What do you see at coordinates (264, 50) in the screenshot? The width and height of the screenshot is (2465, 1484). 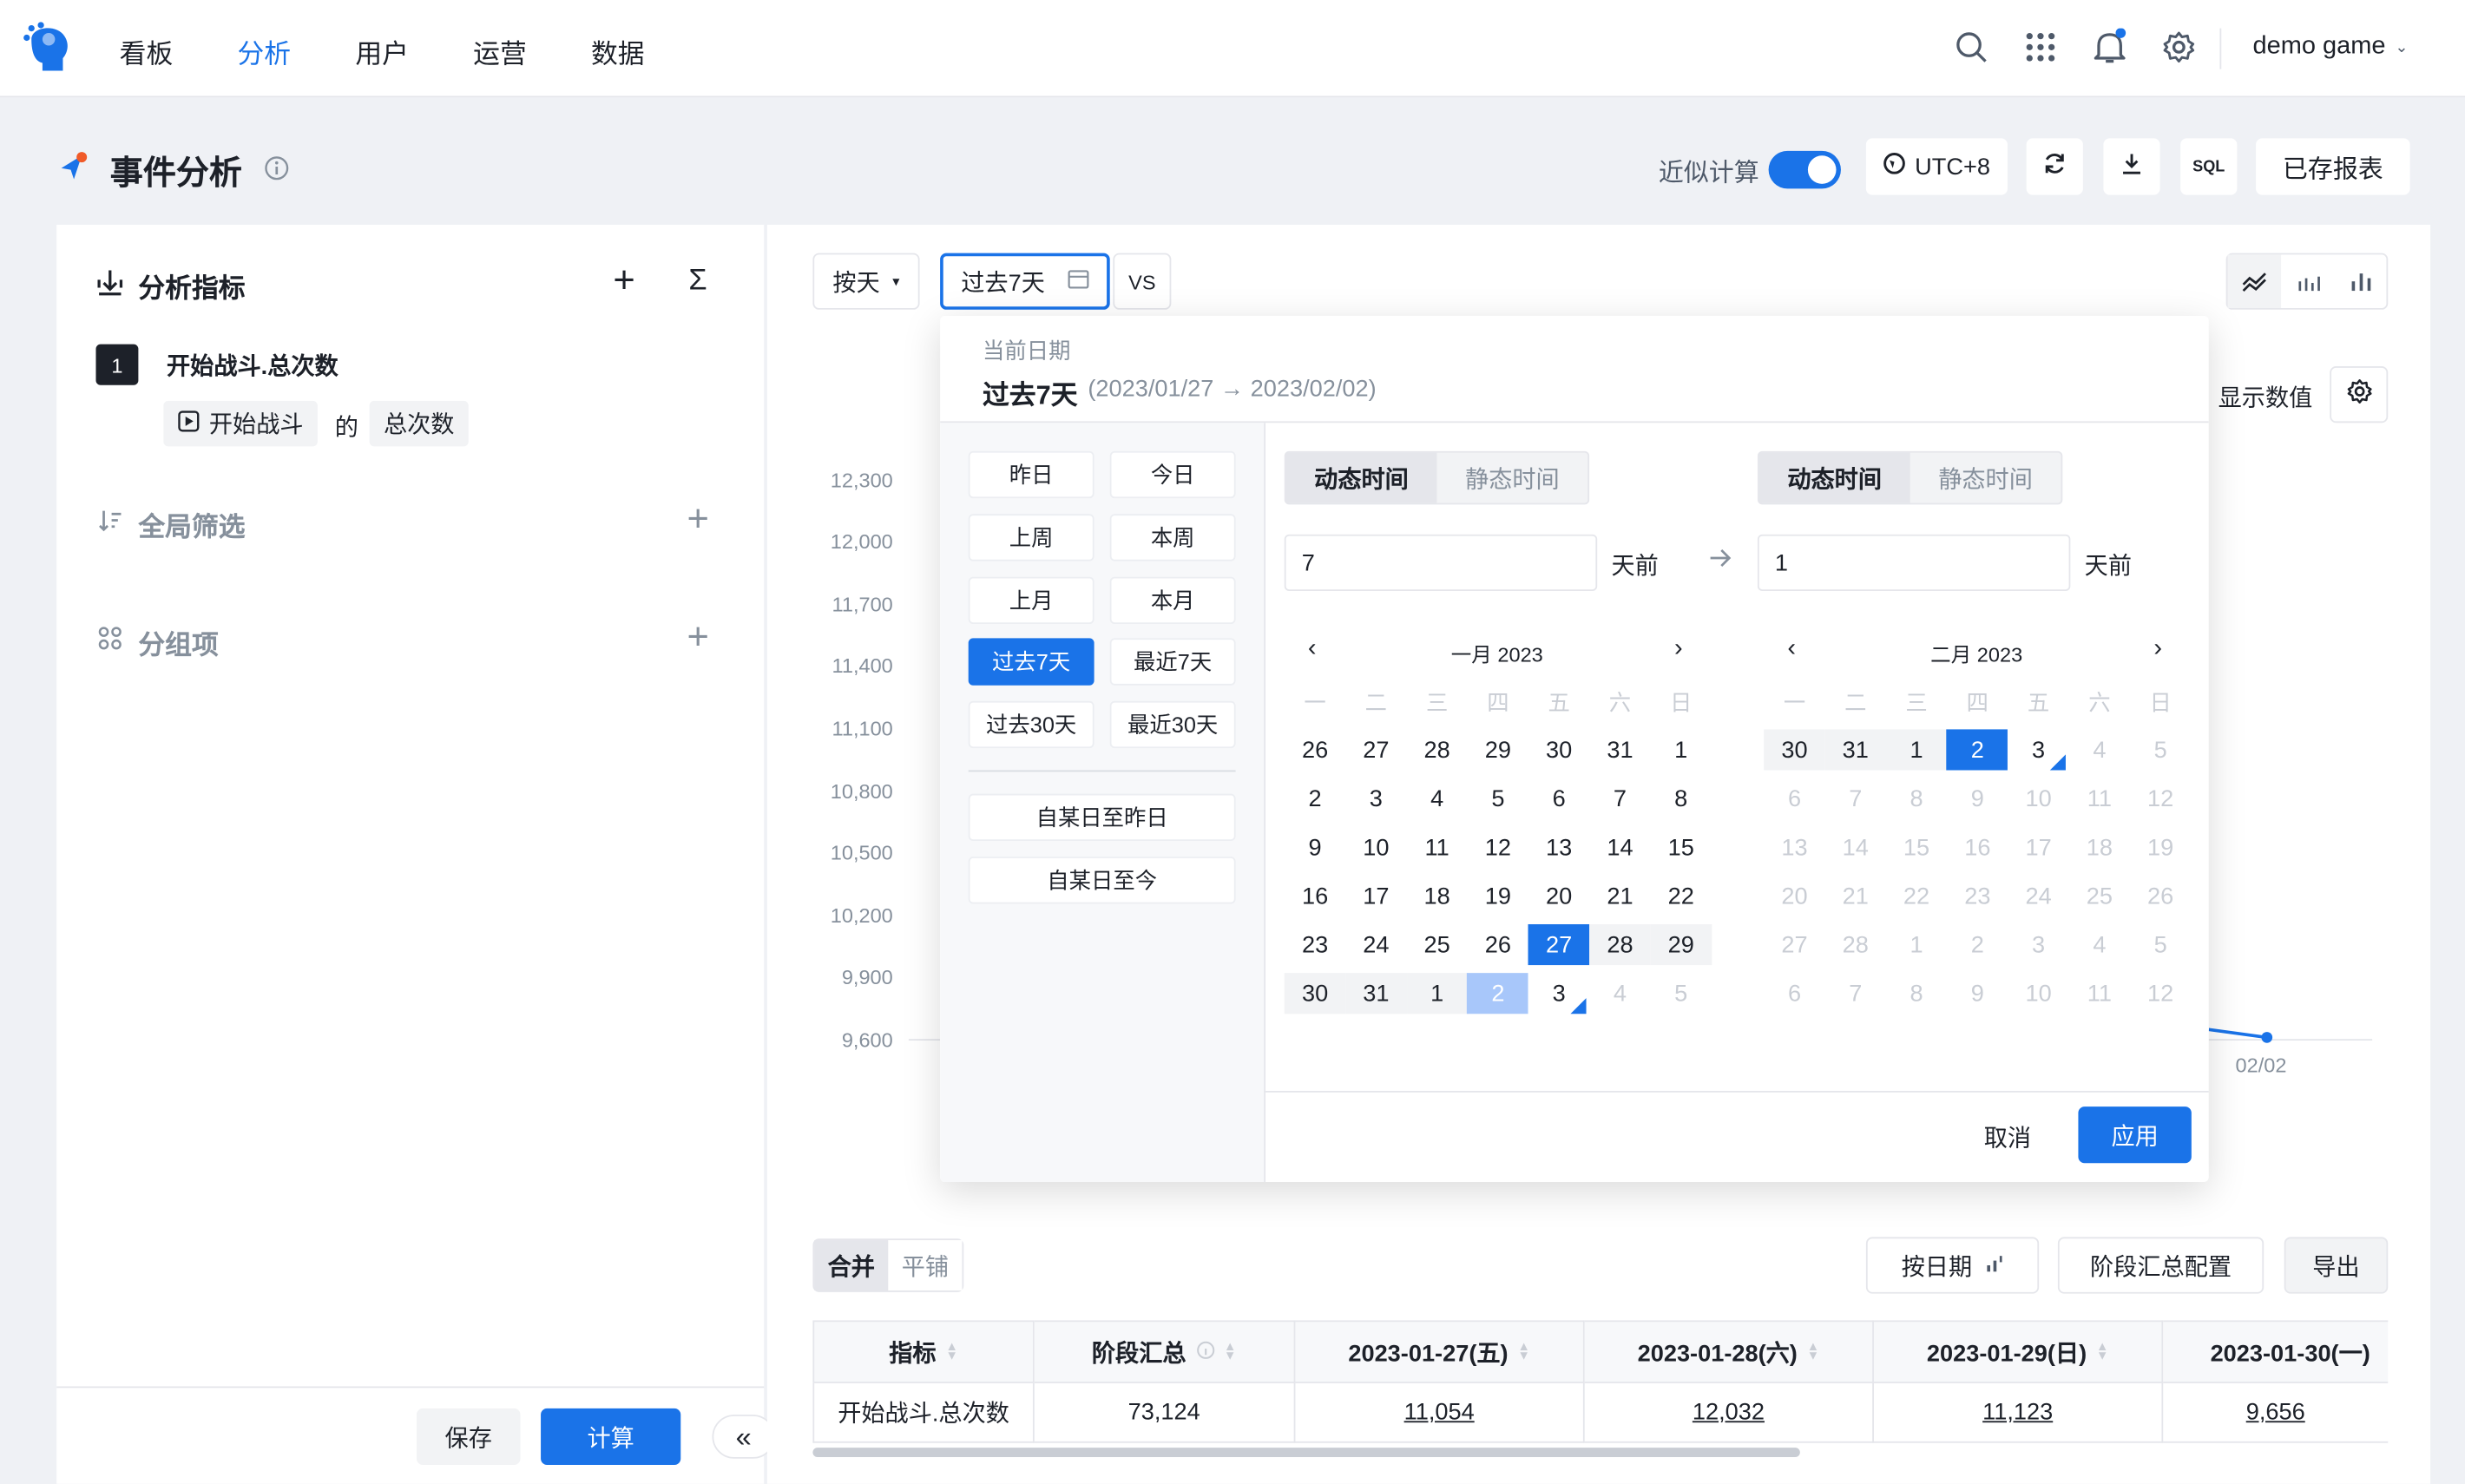 I see `nav-analysis: 分析` at bounding box center [264, 50].